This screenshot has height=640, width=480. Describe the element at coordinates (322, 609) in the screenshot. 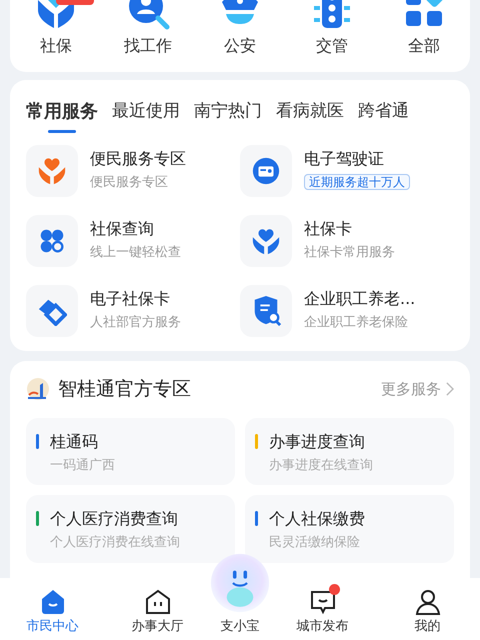

I see `nav-tab: 城市发布` at that location.